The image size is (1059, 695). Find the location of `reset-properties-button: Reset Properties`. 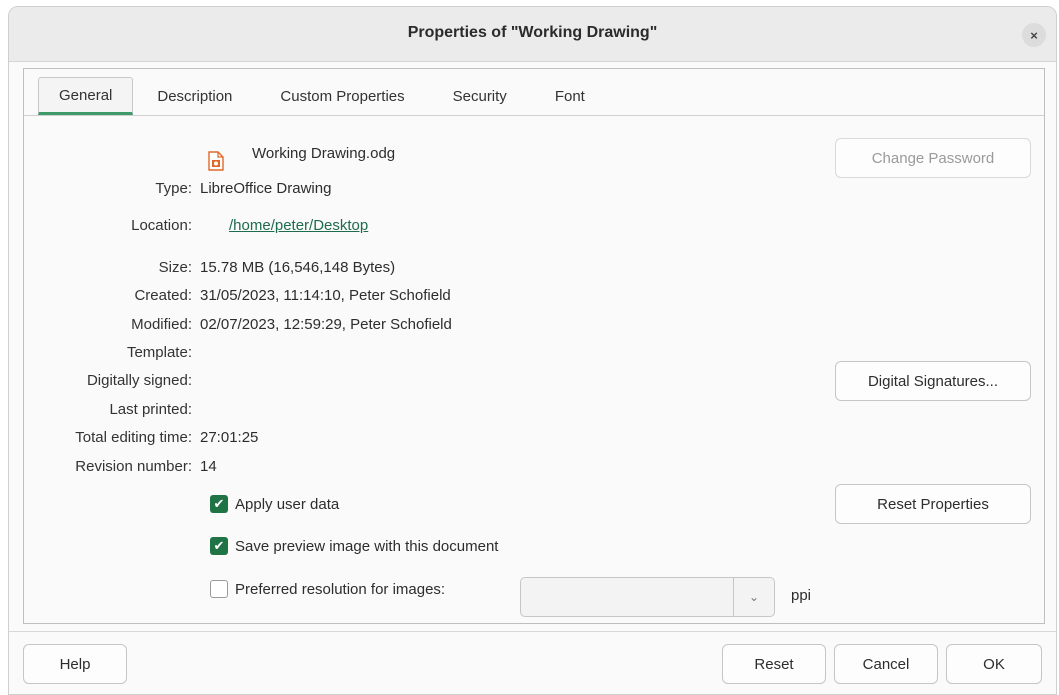

reset-properties-button: Reset Properties is located at coordinates (933, 504).